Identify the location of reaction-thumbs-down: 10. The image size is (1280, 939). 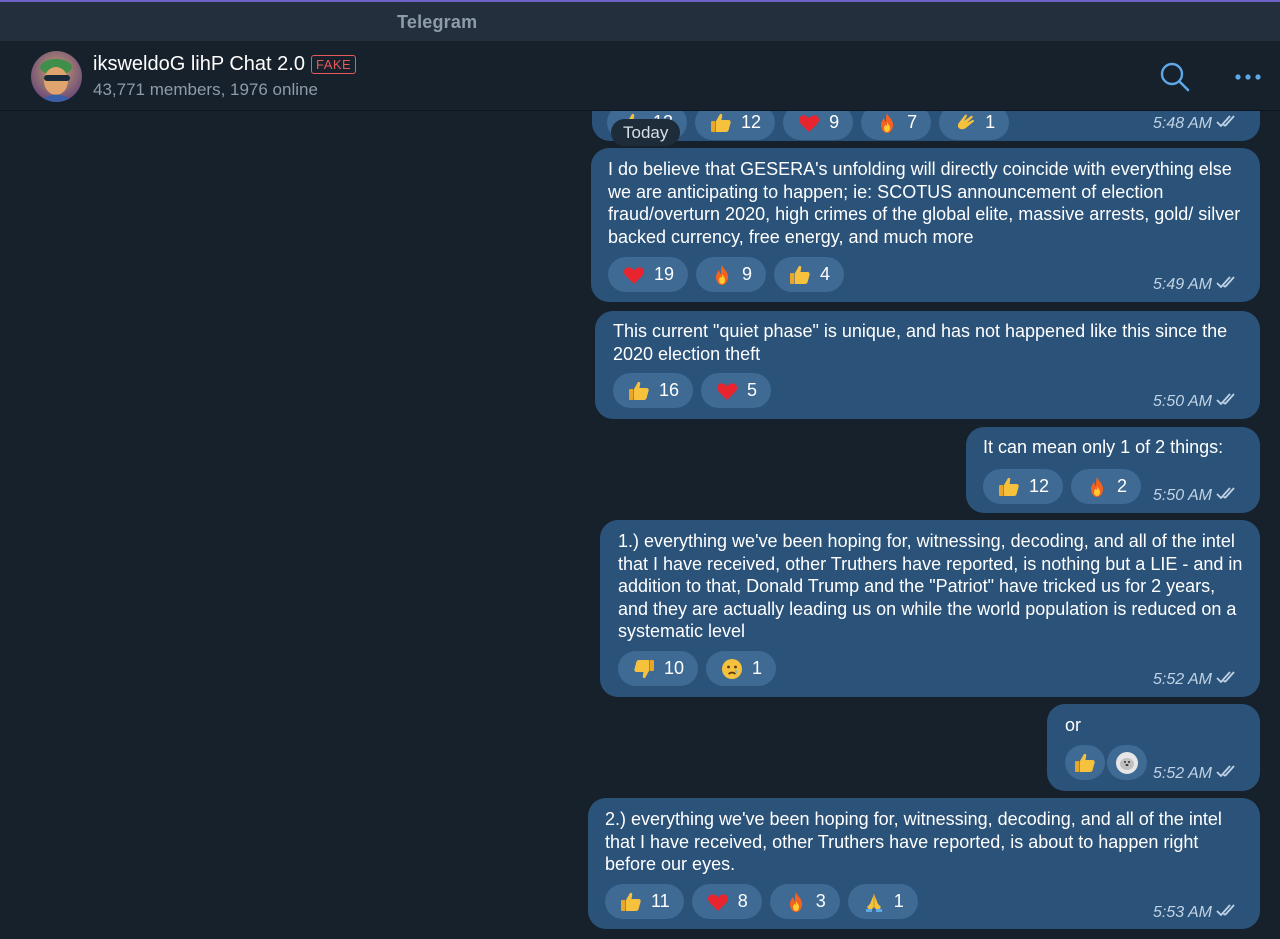
(658, 668).